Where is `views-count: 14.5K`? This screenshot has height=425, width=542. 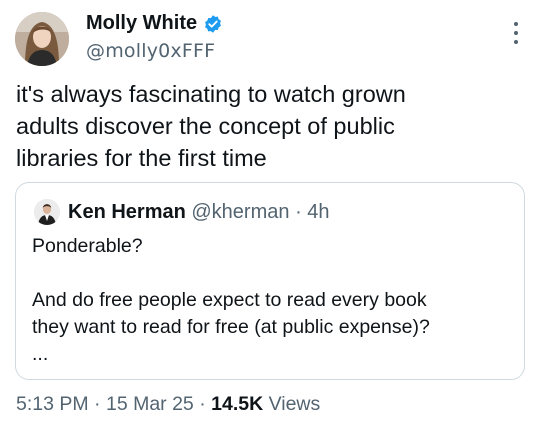 views-count: 14.5K is located at coordinates (237, 404).